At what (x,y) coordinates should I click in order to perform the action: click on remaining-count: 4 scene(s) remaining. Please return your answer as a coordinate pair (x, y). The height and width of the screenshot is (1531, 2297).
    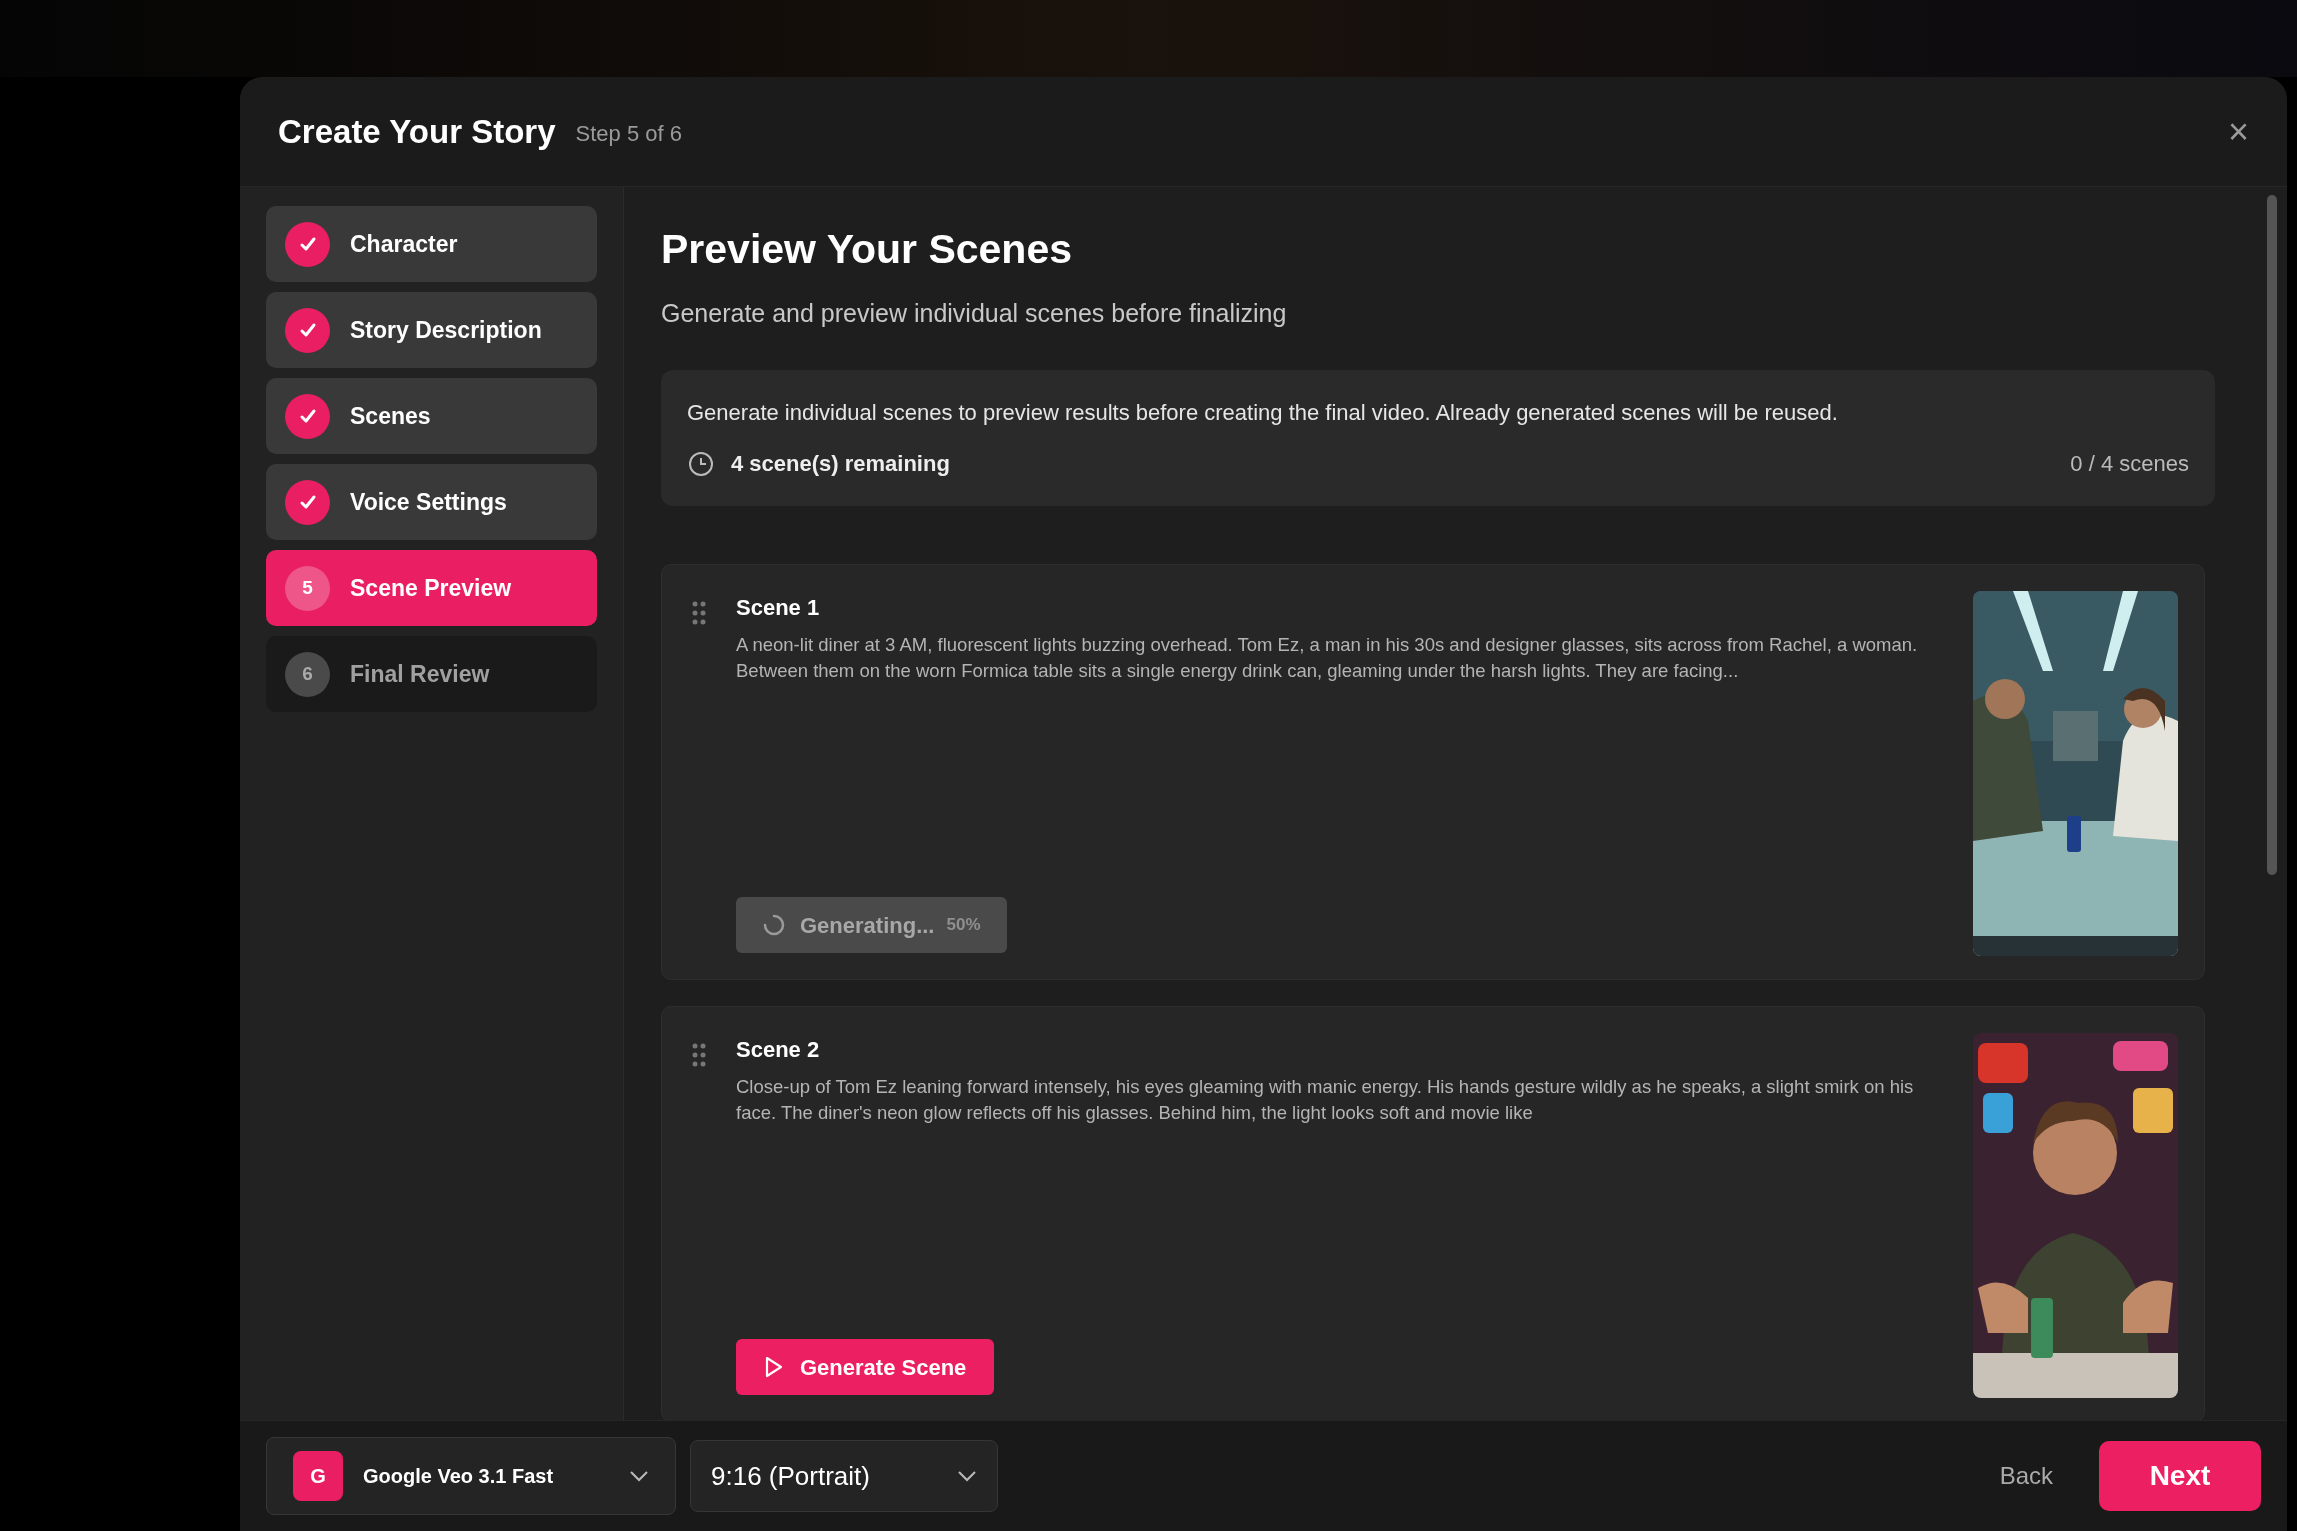
    Looking at the image, I should click on (840, 464).